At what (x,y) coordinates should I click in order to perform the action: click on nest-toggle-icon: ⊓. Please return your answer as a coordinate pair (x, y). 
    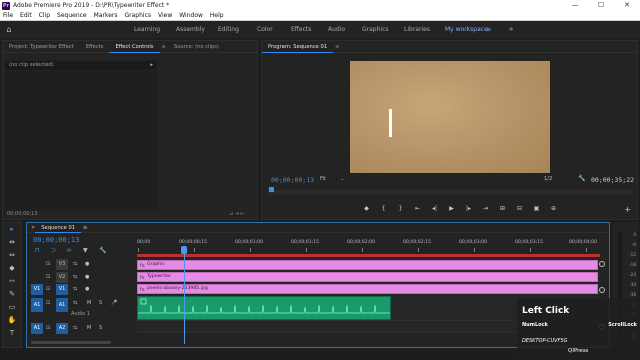
    Looking at the image, I should click on (43, 250).